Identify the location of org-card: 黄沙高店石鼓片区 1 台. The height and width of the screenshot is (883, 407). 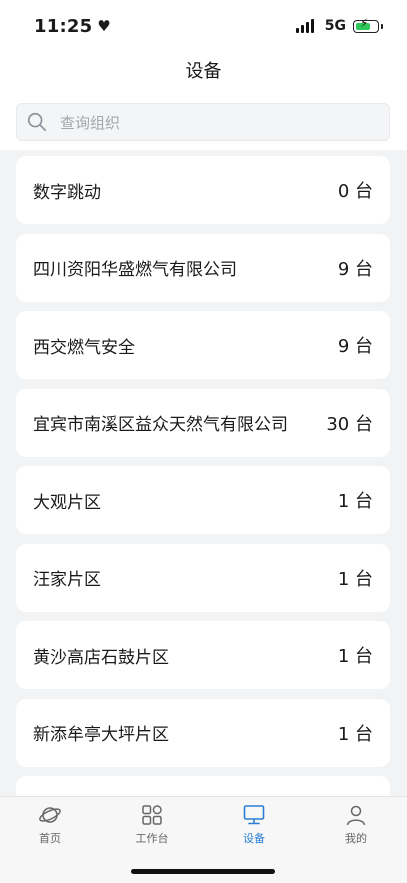
(203, 655).